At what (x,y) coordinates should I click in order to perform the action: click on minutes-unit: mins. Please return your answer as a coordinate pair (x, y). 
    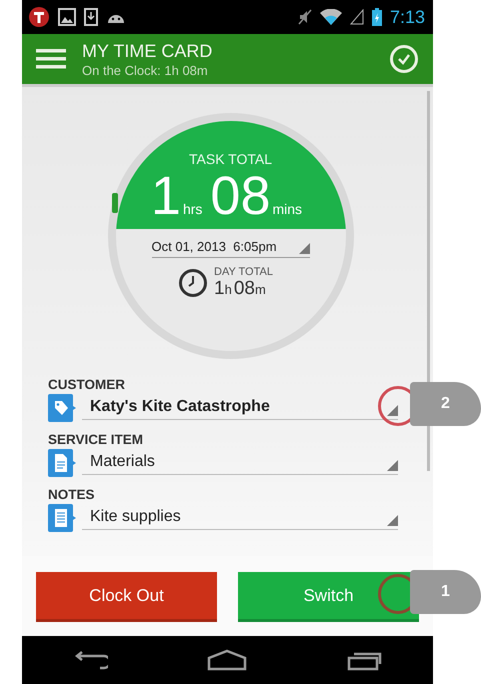
    Looking at the image, I should click on (287, 209).